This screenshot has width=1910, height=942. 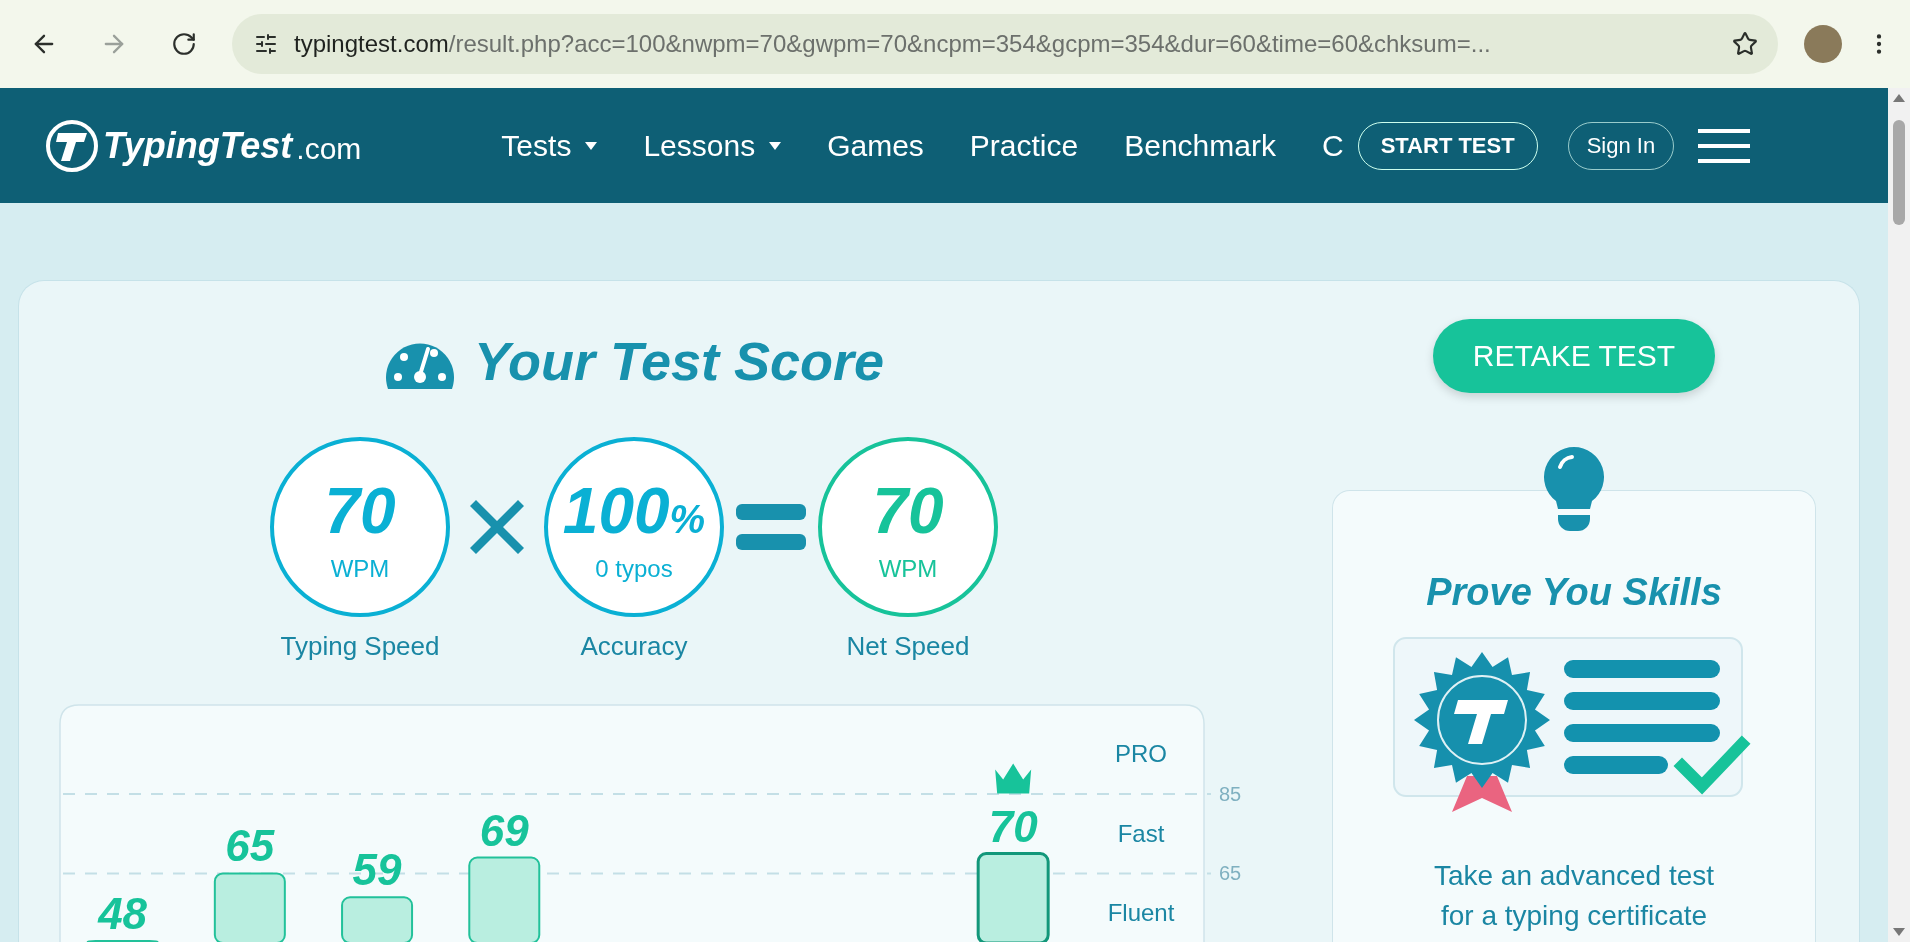 What do you see at coordinates (1200, 145) in the screenshot?
I see `nav-link: Benchmark` at bounding box center [1200, 145].